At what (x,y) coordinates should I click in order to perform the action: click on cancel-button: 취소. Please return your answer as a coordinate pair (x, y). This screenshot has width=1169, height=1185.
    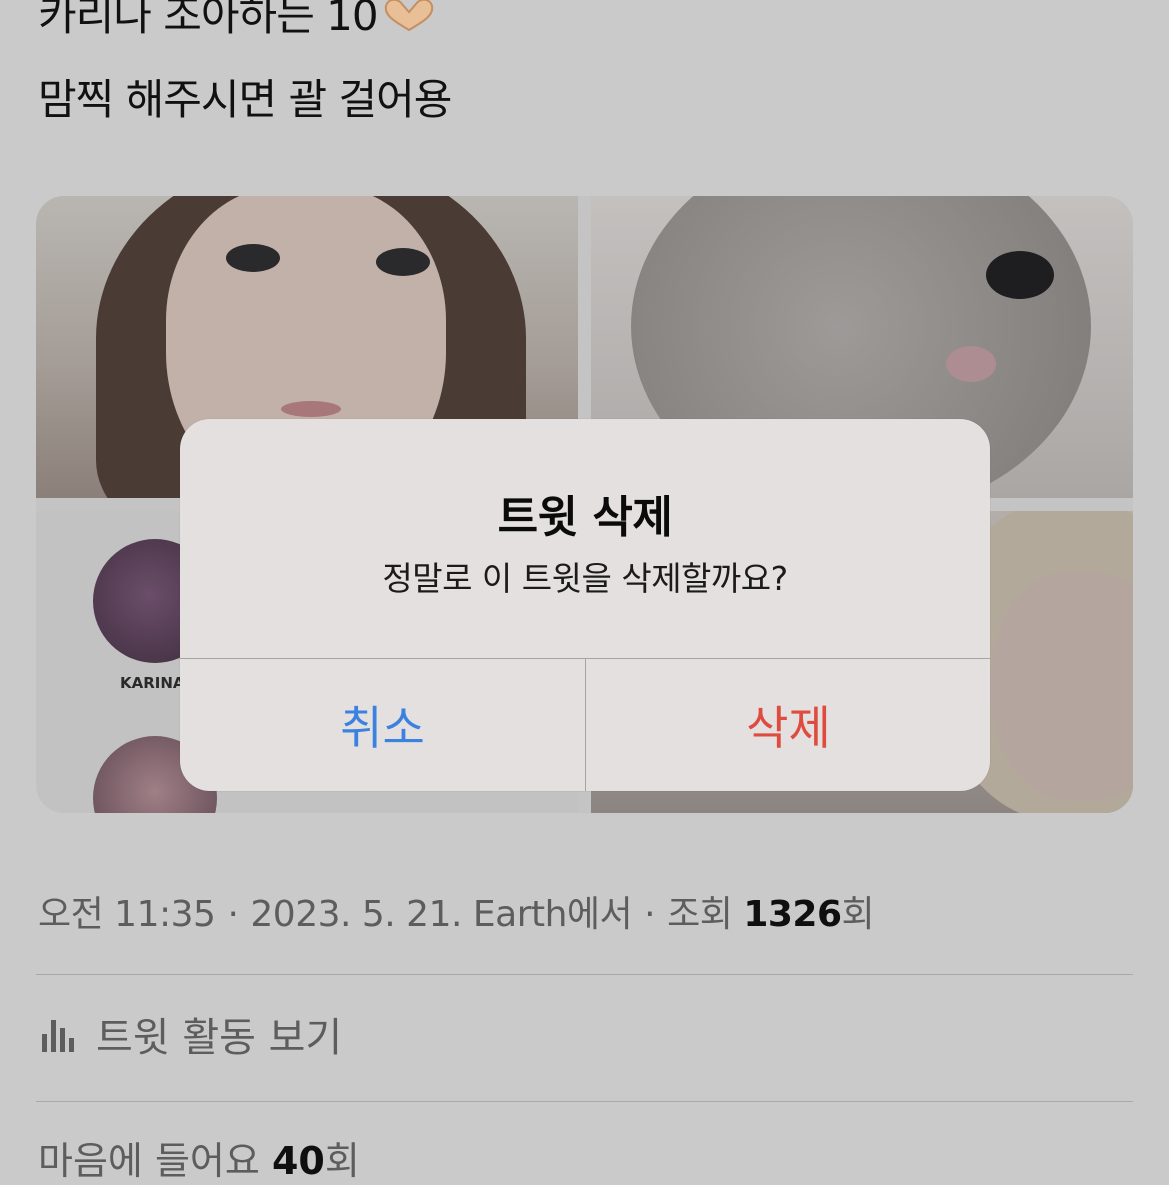
    Looking at the image, I should click on (382, 725).